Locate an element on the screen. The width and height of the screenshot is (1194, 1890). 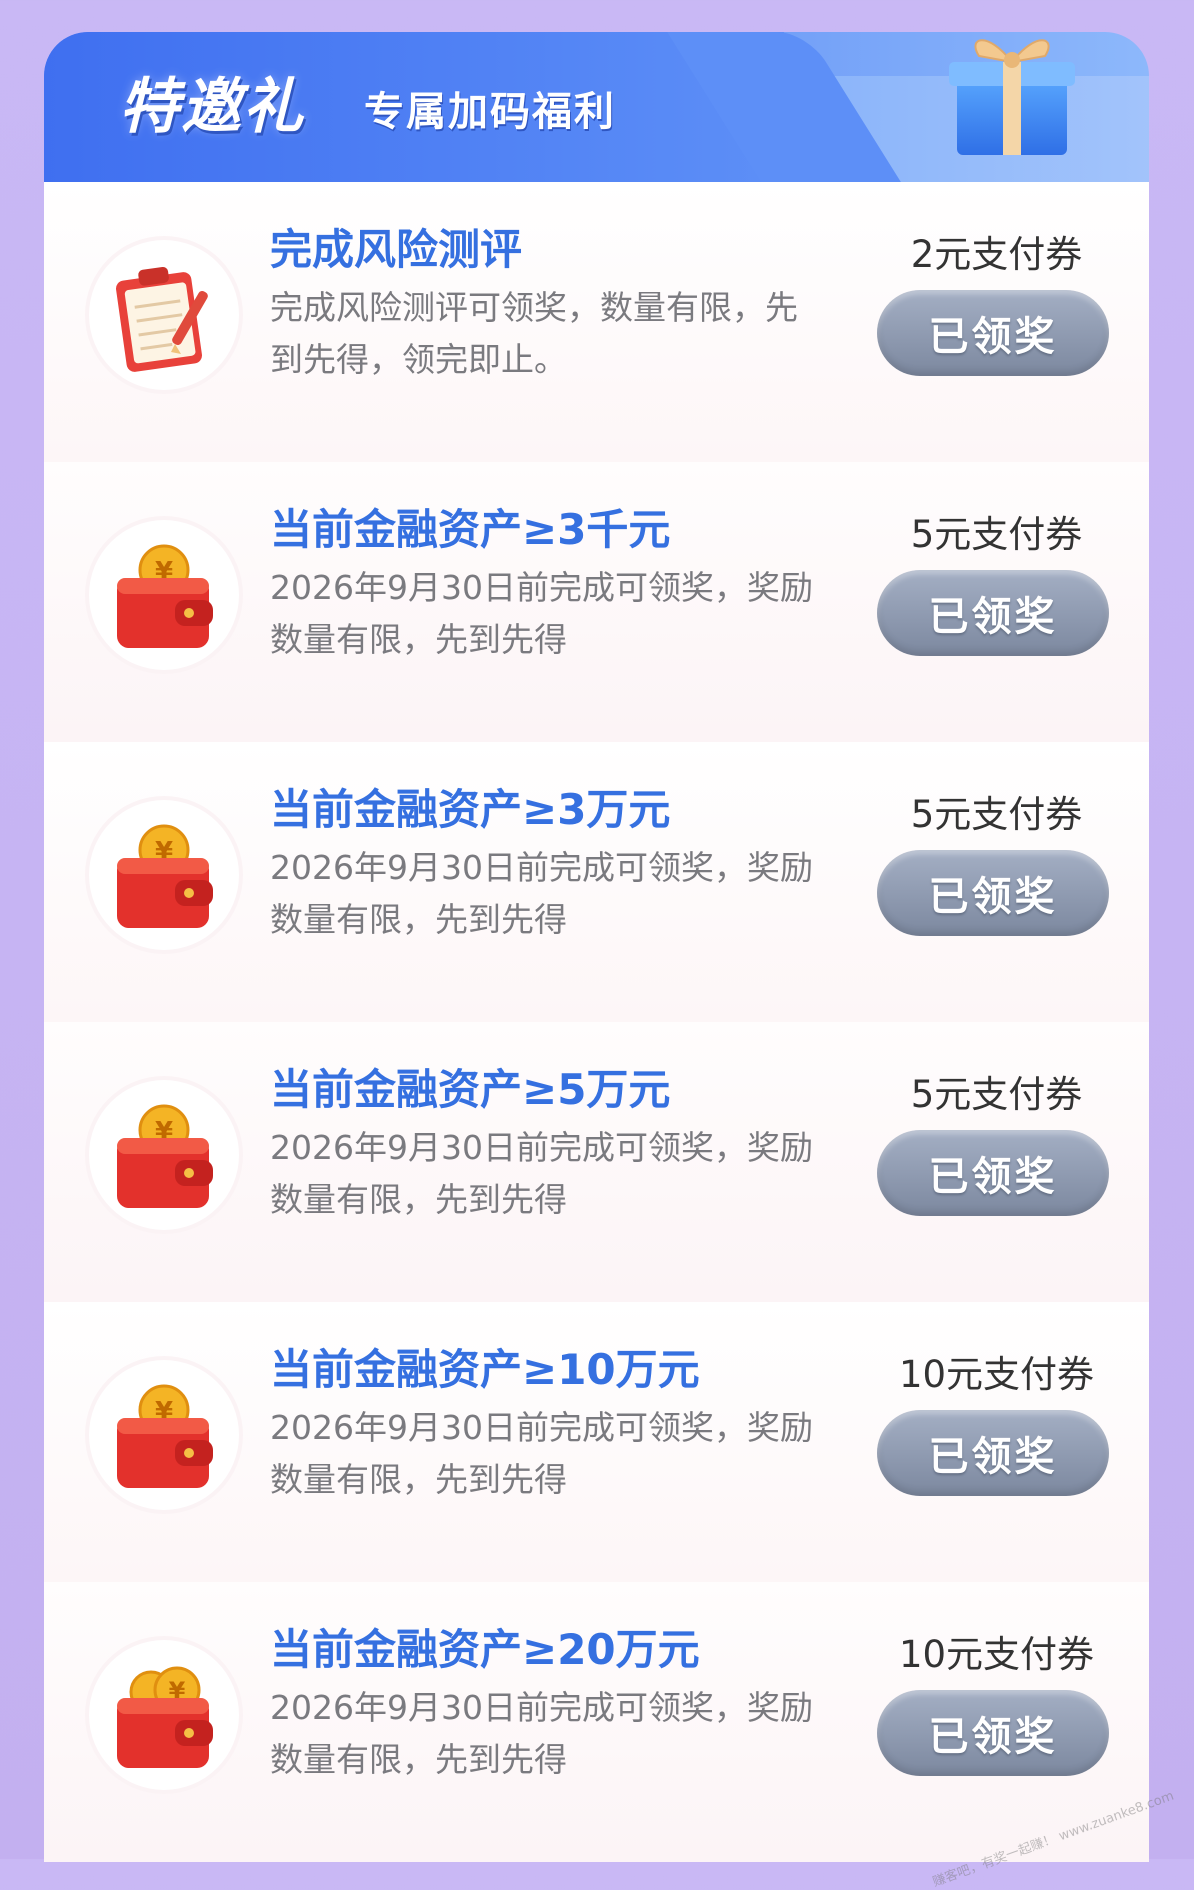
item-title: 当前金融资产≥3万元 is located at coordinates (470, 809).